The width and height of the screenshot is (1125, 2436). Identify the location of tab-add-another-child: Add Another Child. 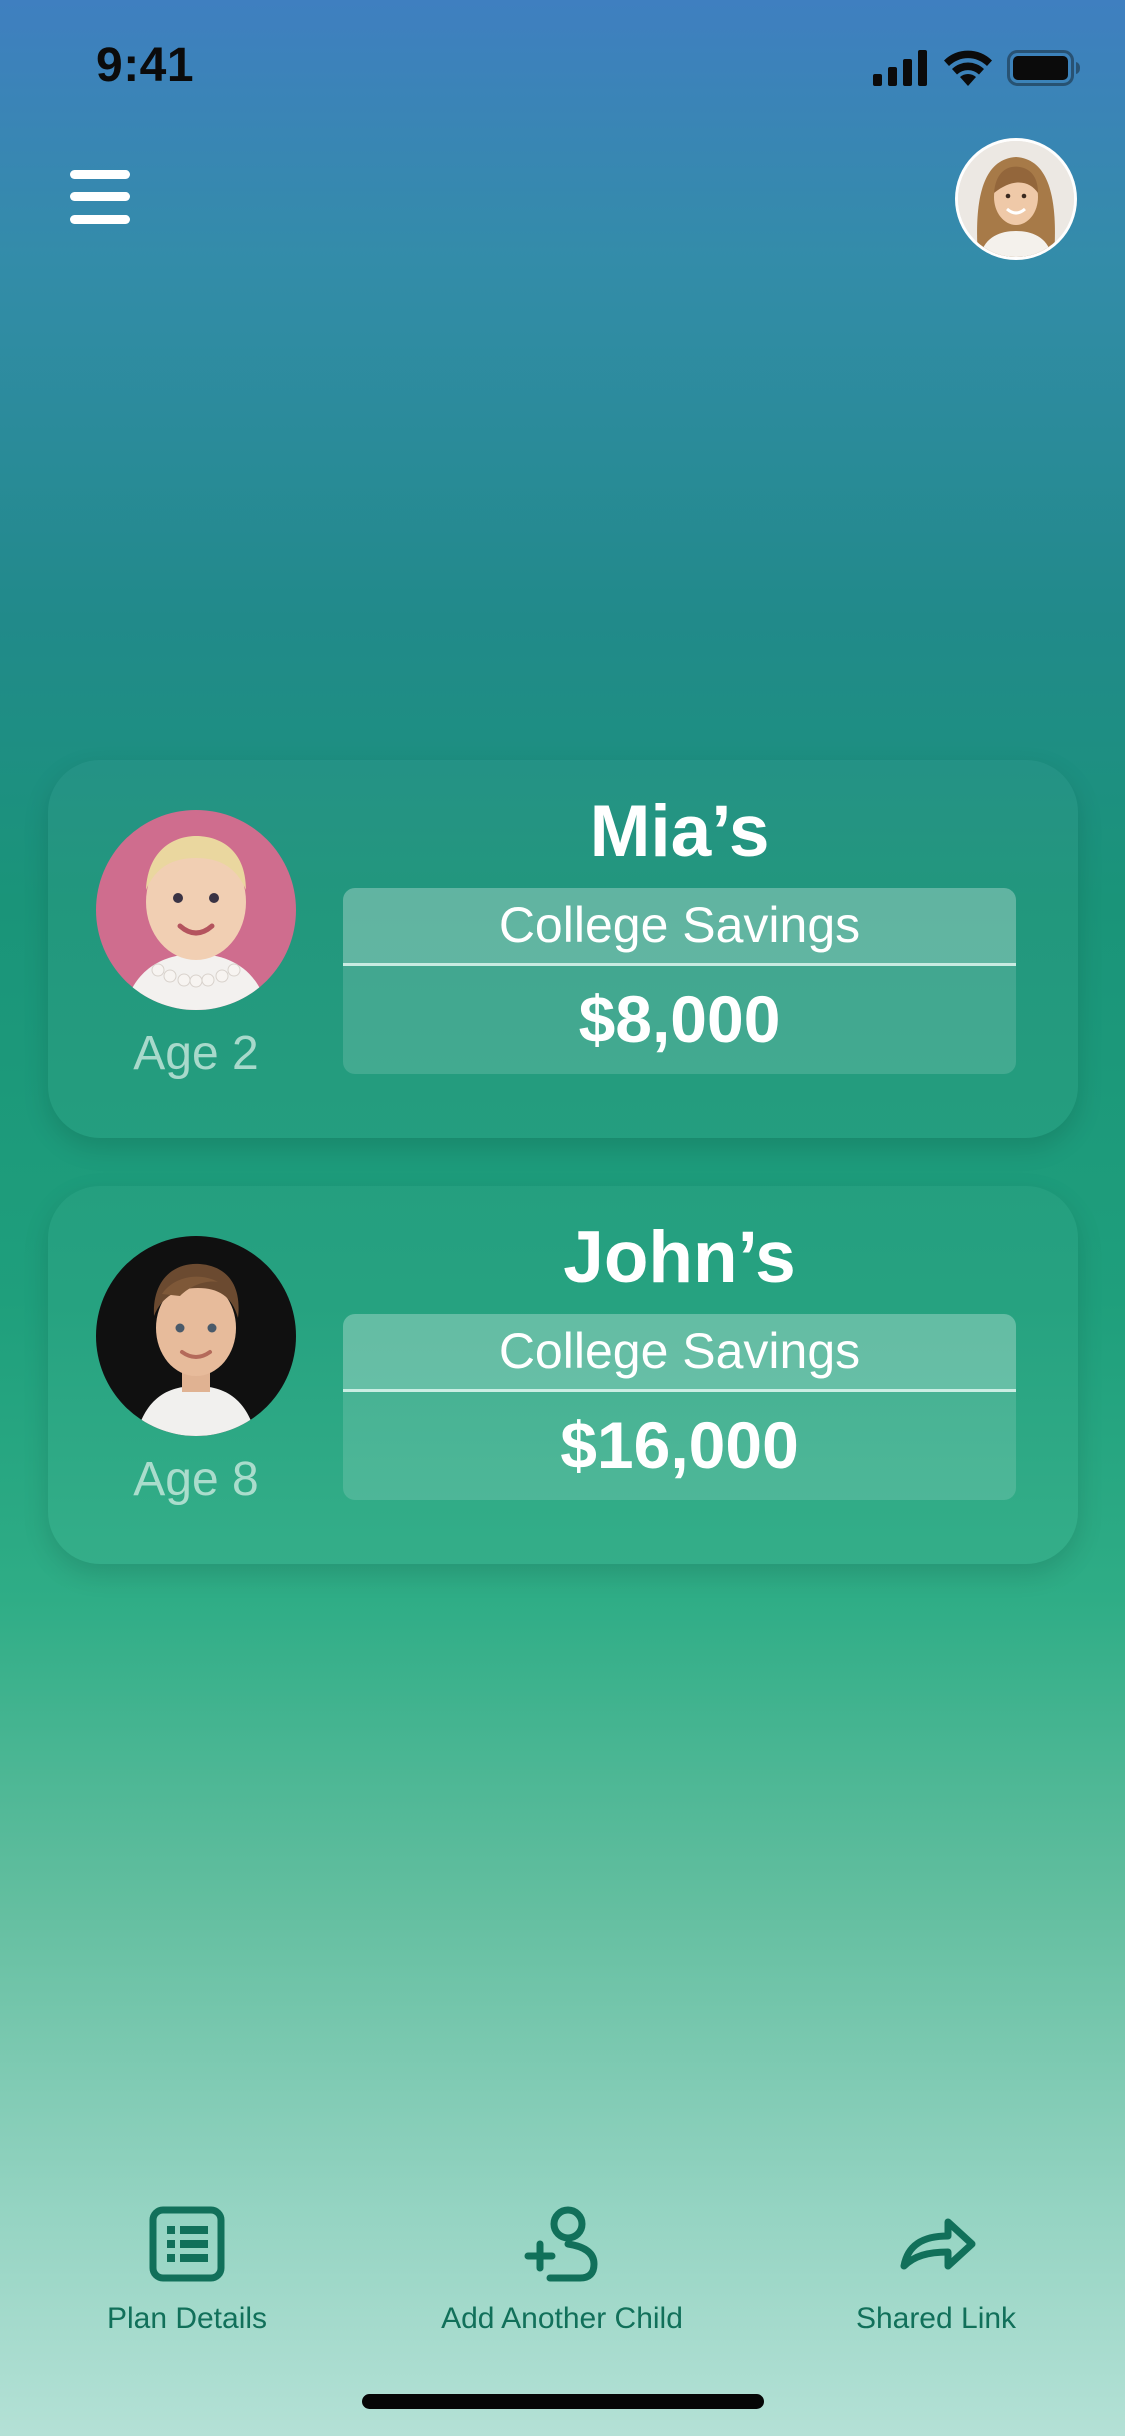
(562, 2269).